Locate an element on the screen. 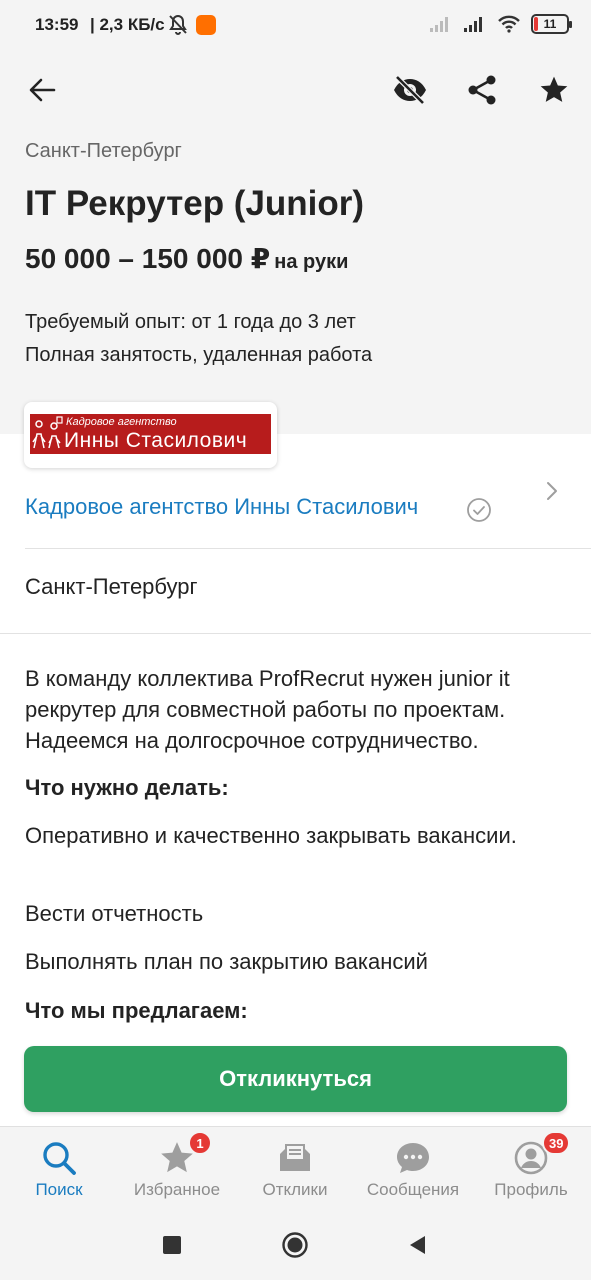  status-bar: 13:59 | 2,3 КБ/с 11 is located at coordinates (295, 26).